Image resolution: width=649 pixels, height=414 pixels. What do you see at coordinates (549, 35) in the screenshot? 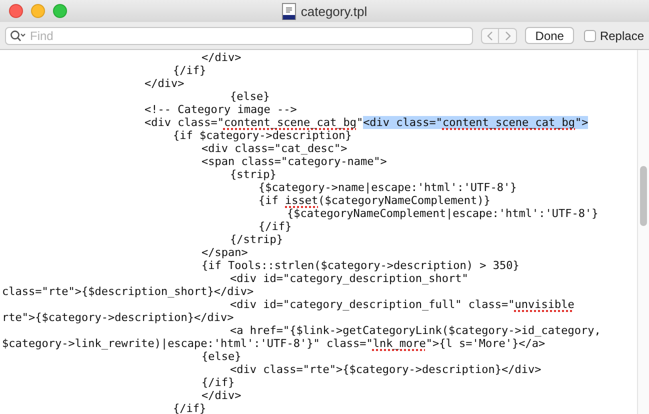
I see `done-button: Done` at bounding box center [549, 35].